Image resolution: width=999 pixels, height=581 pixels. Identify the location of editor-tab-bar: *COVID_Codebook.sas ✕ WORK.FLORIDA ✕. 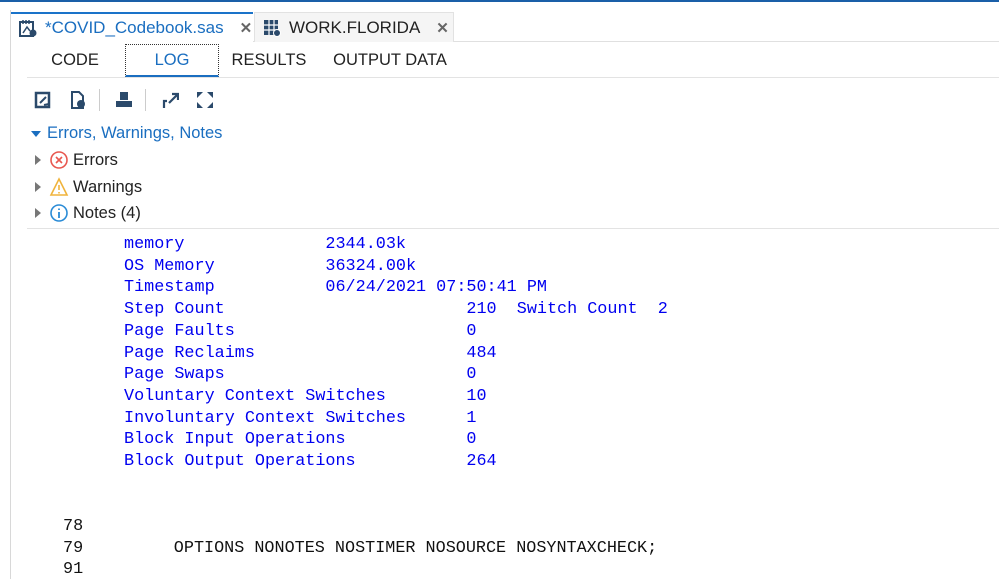
(505, 26).